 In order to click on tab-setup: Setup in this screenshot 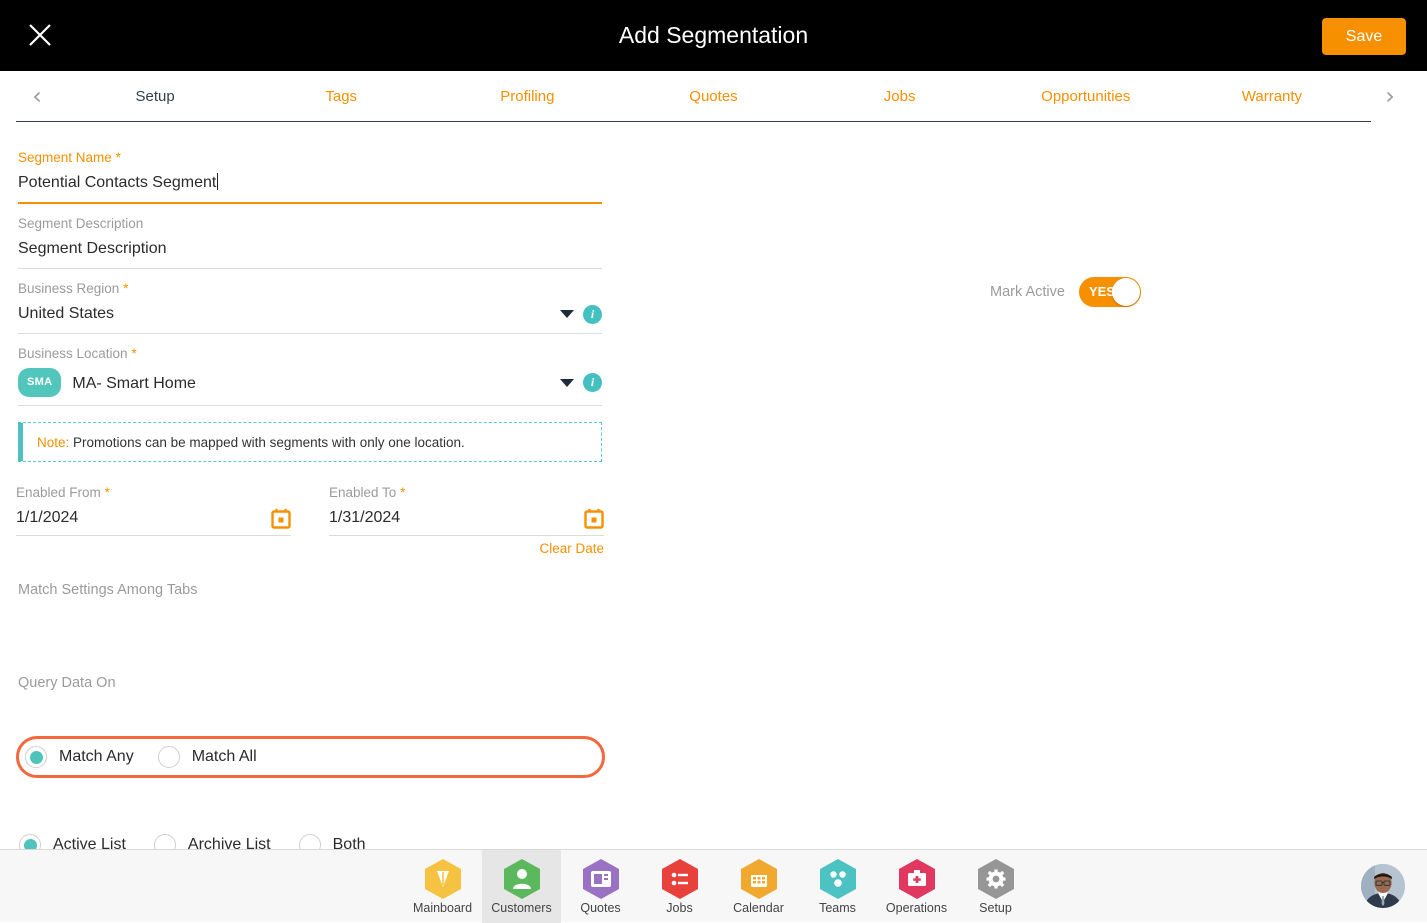, I will do `click(155, 96)`.